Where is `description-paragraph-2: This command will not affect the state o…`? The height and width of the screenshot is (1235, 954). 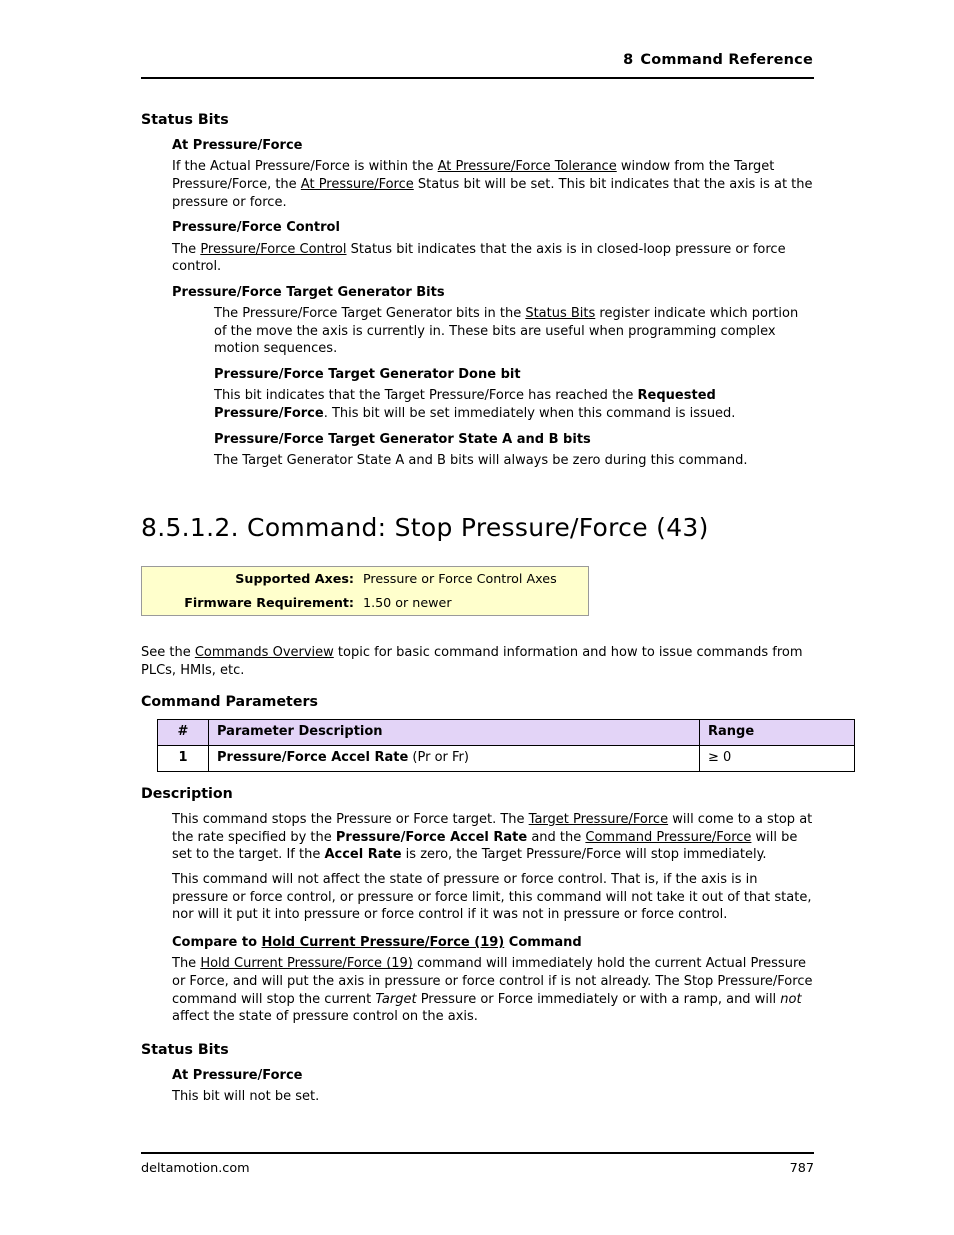 description-paragraph-2: This command will not affect the state o… is located at coordinates (493, 897).